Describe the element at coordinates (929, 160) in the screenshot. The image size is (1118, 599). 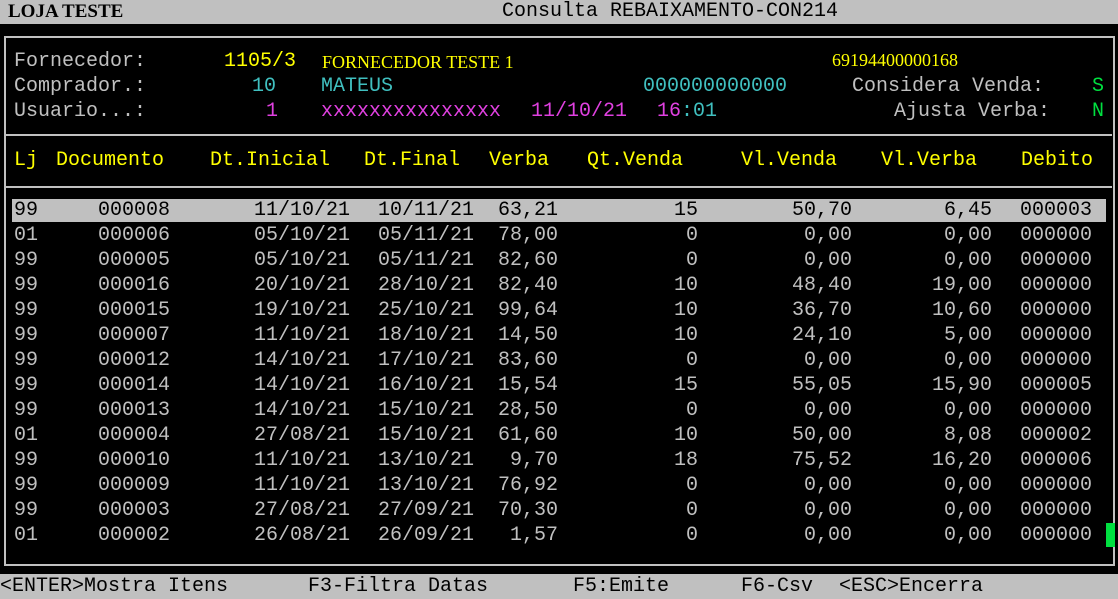
I see `col-header-vl-verba: Vl.Verba` at that location.